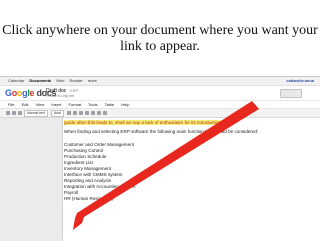 Image resolution: width=320 pixels, height=241 pixels. What do you see at coordinates (92, 104) in the screenshot?
I see `menu-tools: Tools` at bounding box center [92, 104].